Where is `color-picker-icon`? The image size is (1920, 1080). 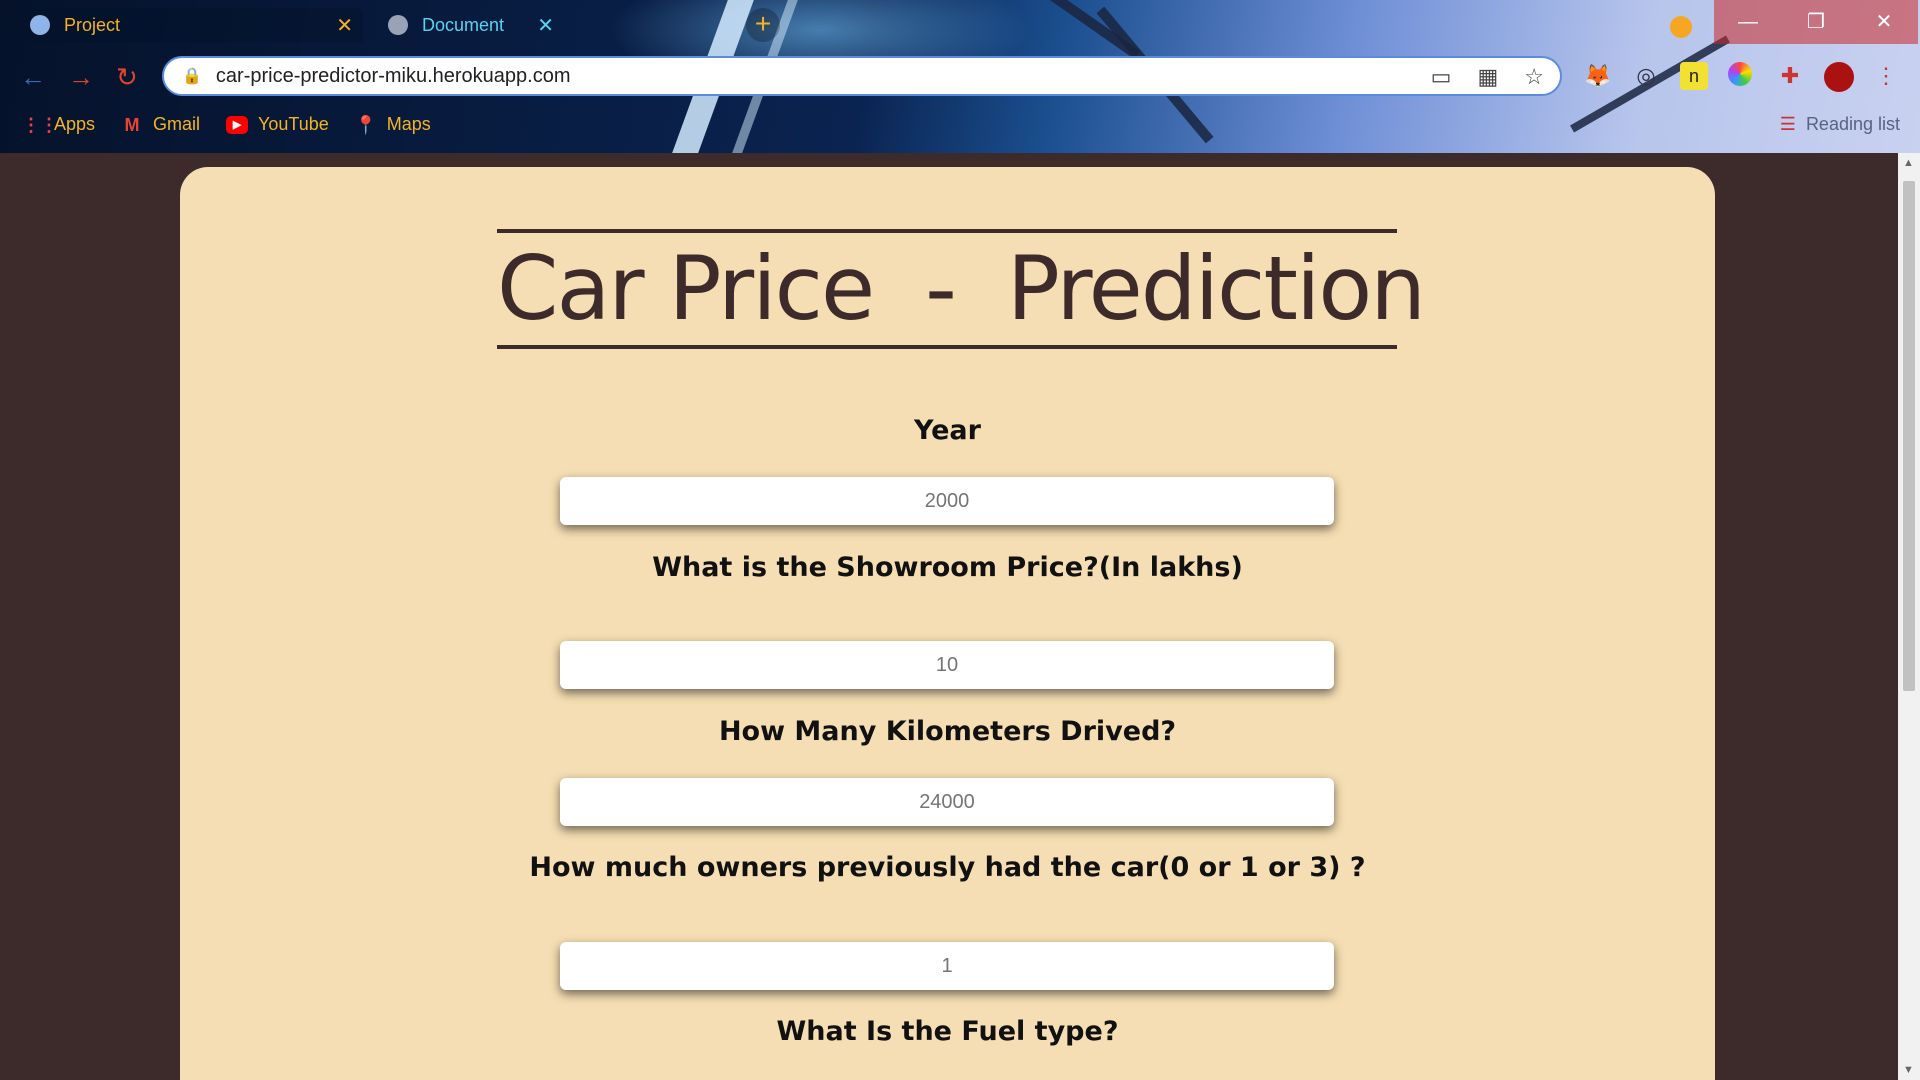 color-picker-icon is located at coordinates (1740, 74).